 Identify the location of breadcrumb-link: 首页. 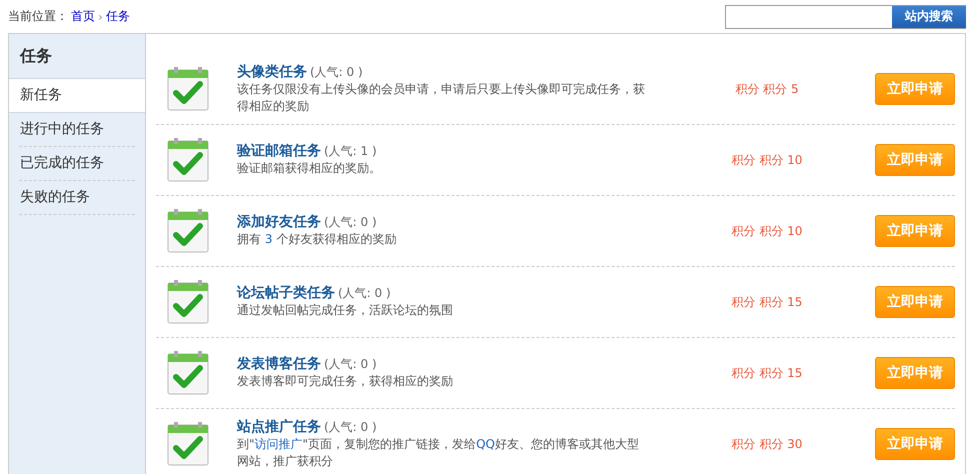
(83, 16).